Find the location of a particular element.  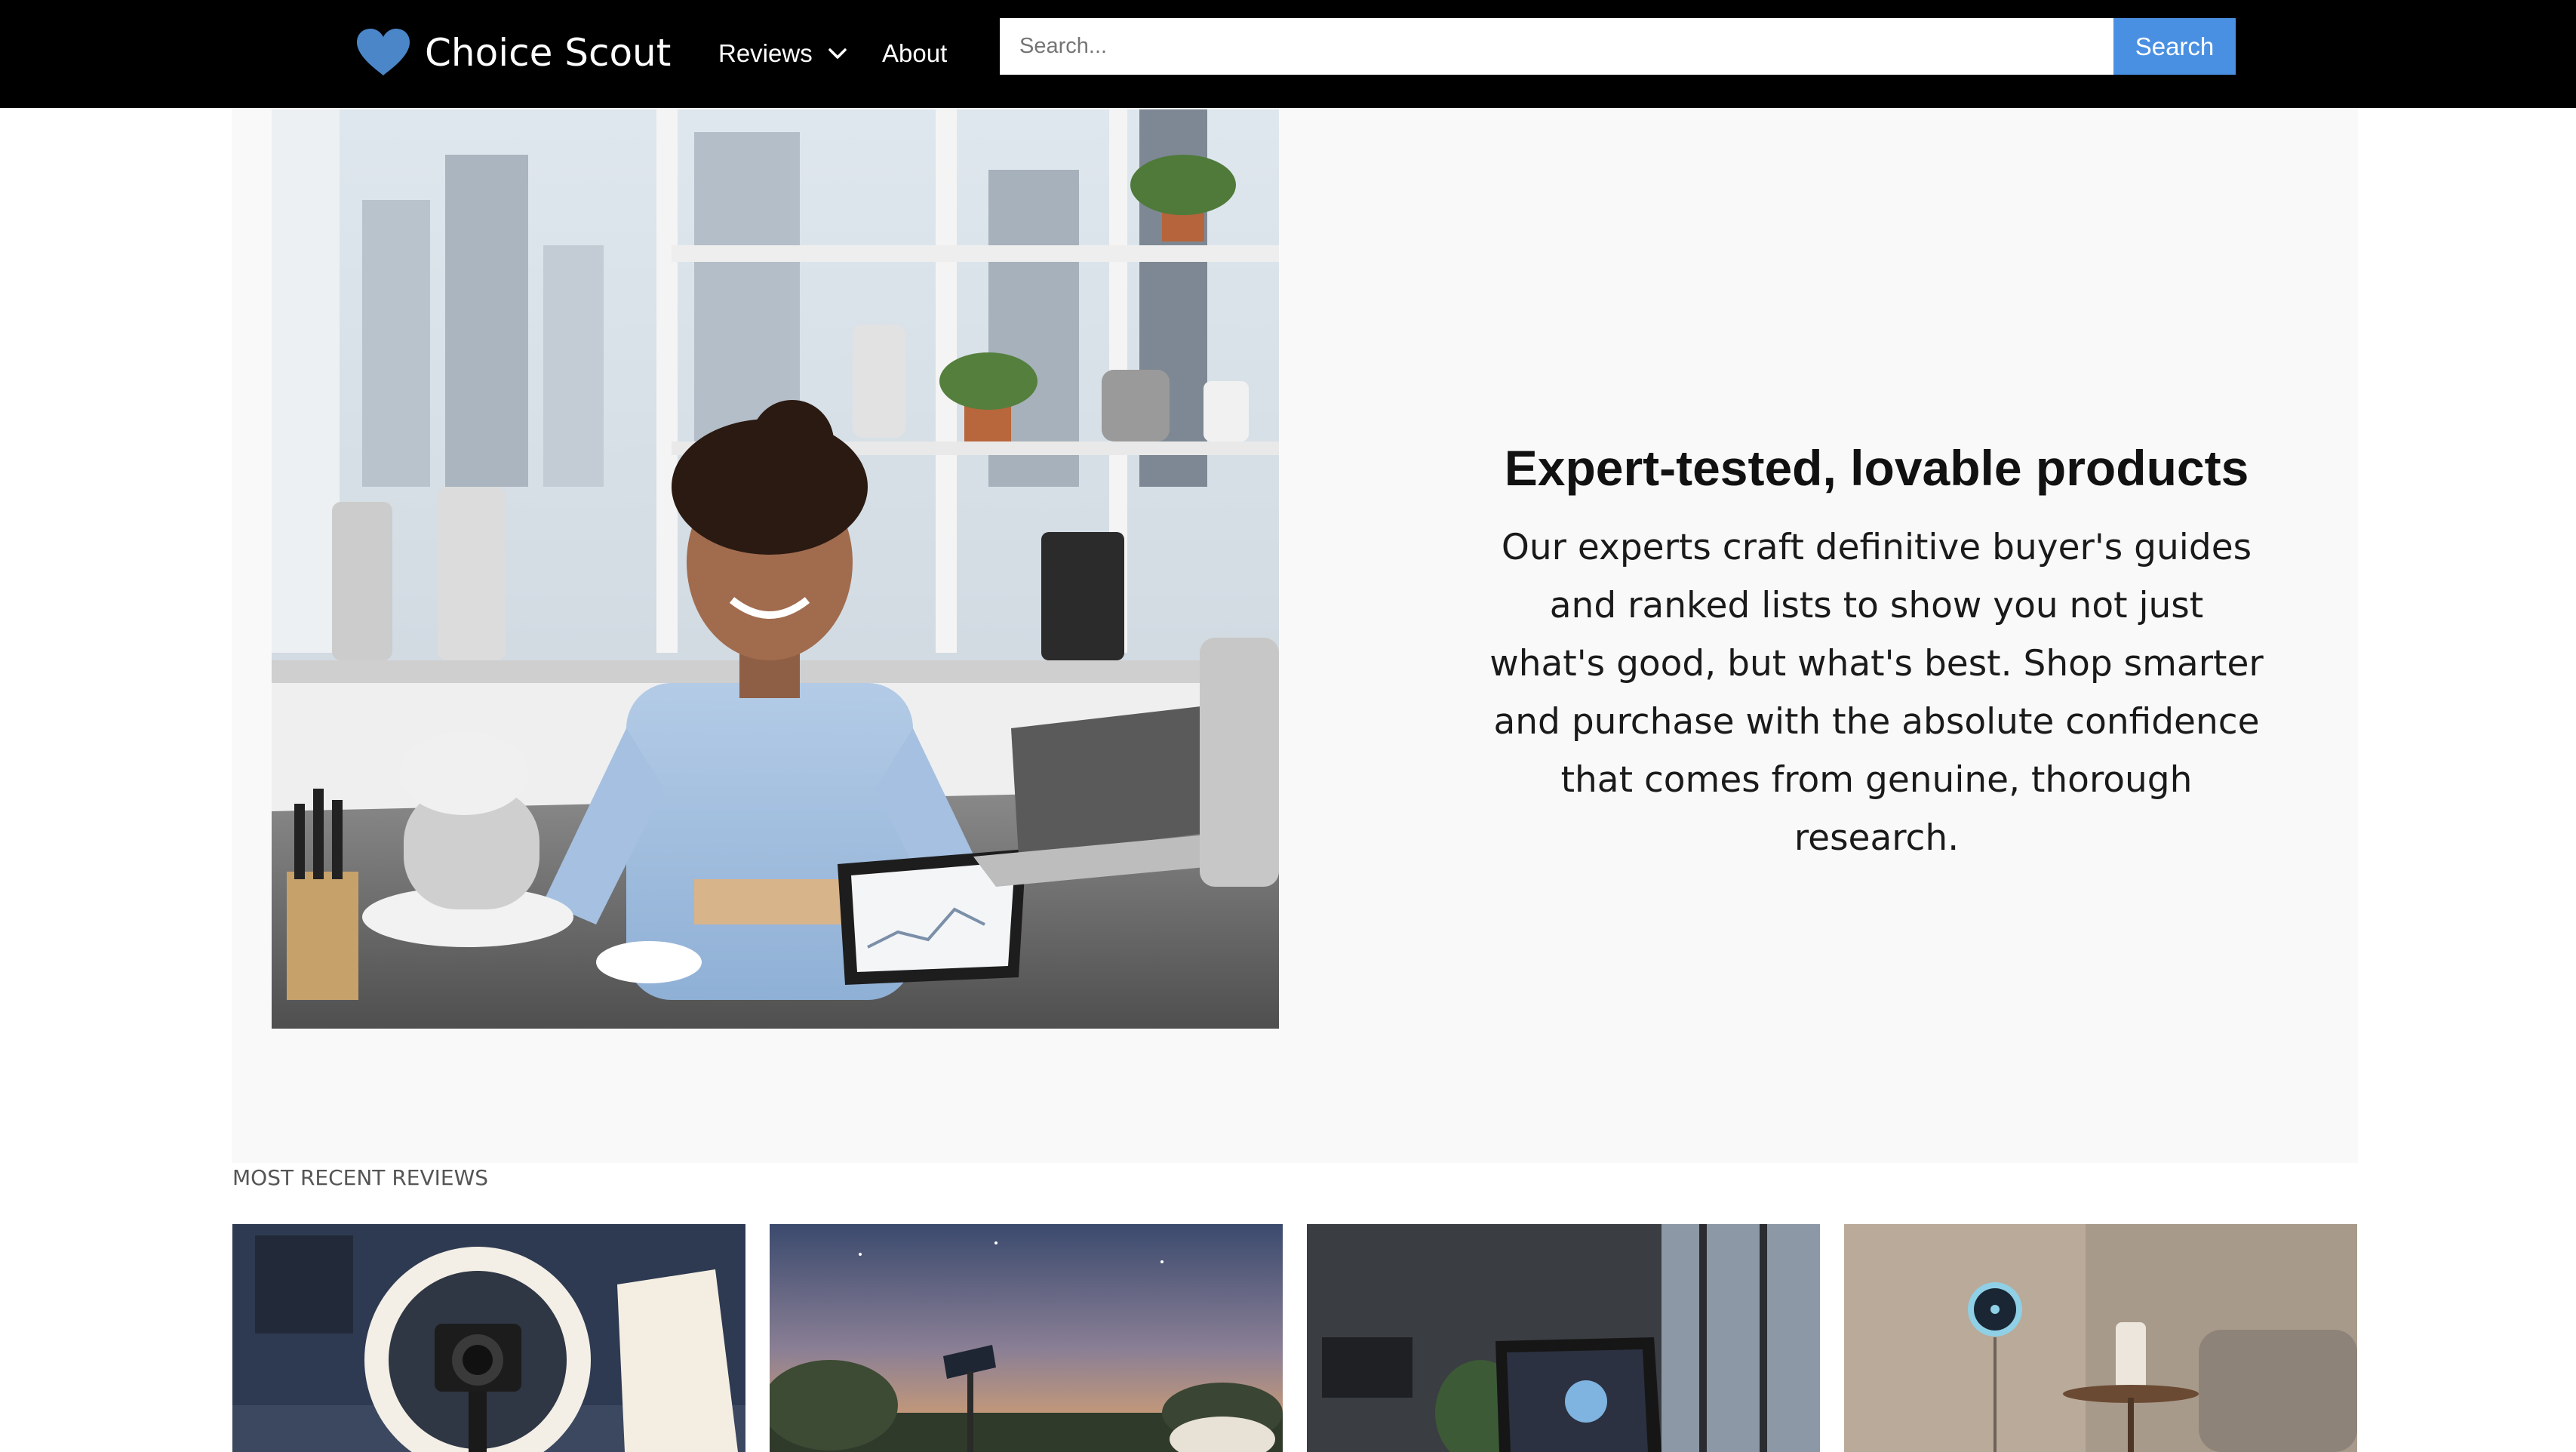

hero-title: Expert-tested, lovable products is located at coordinates (1876, 468).